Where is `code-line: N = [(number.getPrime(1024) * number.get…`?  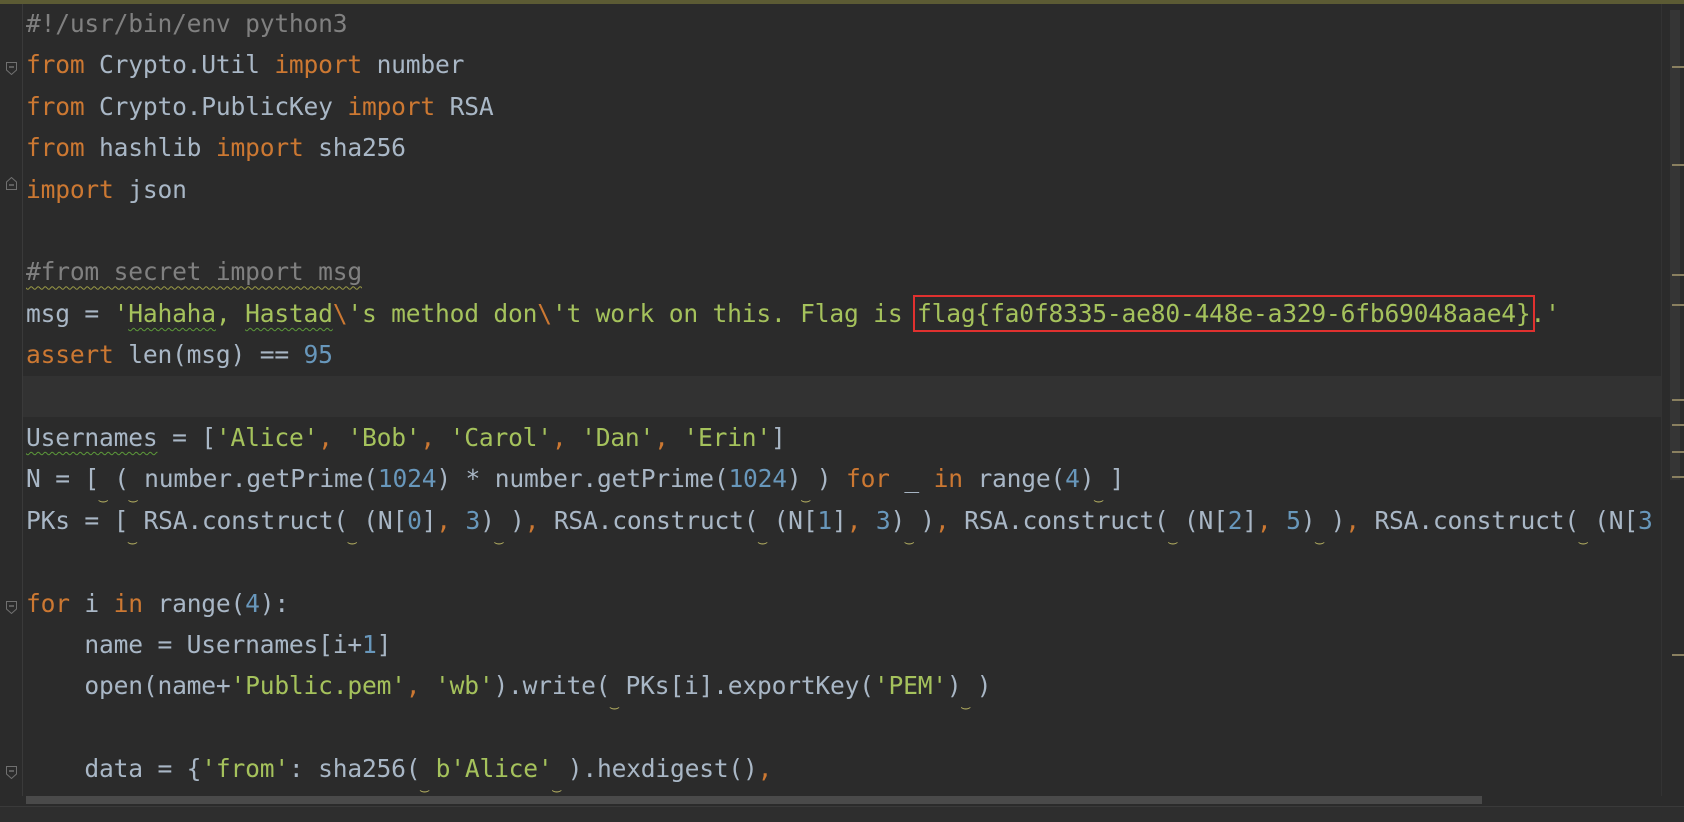
code-line: N = [(number.getPrime(1024) * number.get… is located at coordinates (575, 478).